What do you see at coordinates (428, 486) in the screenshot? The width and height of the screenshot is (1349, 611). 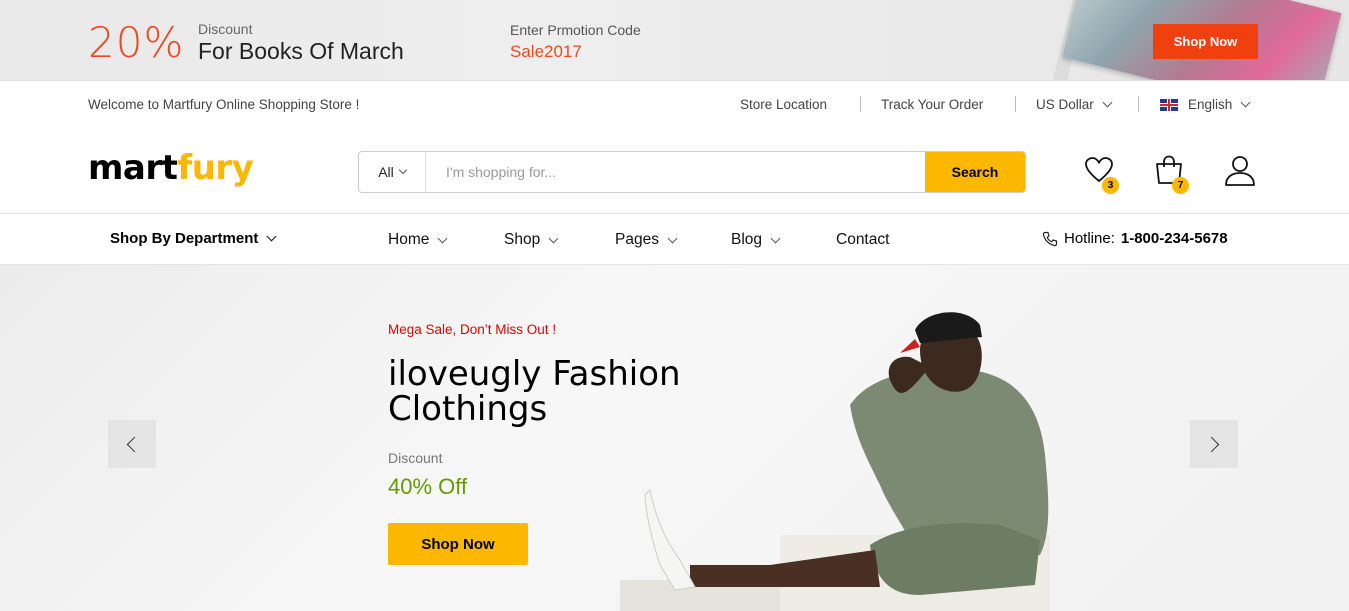 I see `hero-discount-value: 40% Off` at bounding box center [428, 486].